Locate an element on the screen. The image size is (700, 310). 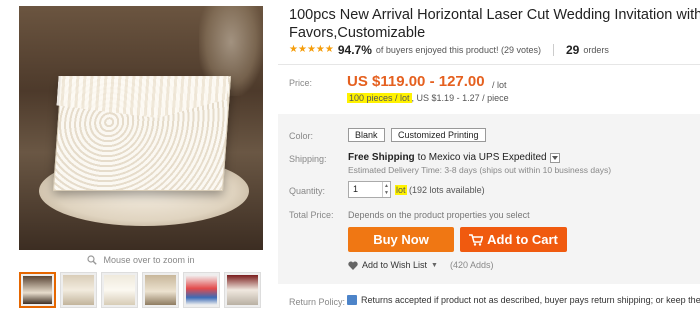
heart-icon is located at coordinates (353, 265).